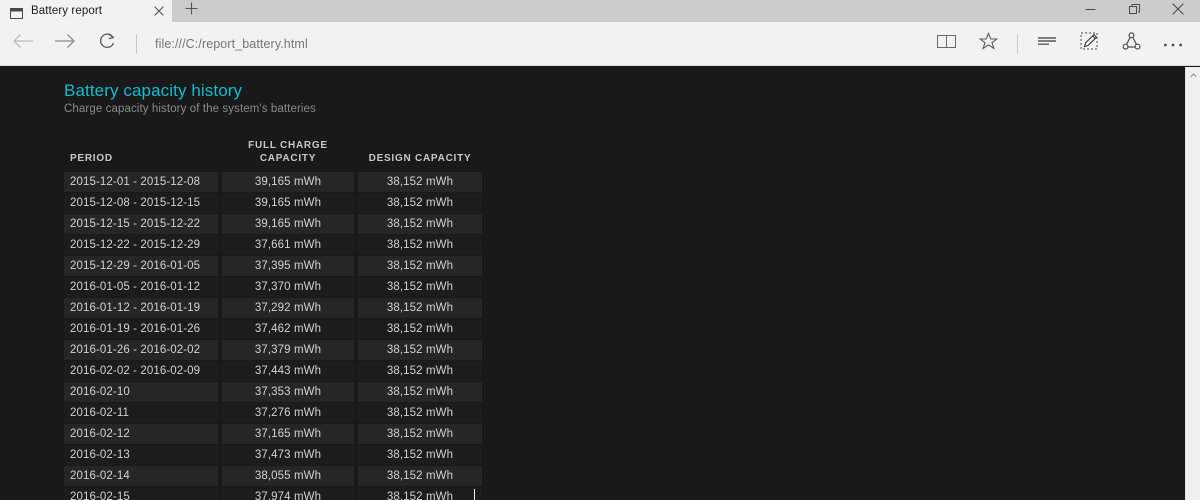  I want to click on close-button, so click(1178, 11).